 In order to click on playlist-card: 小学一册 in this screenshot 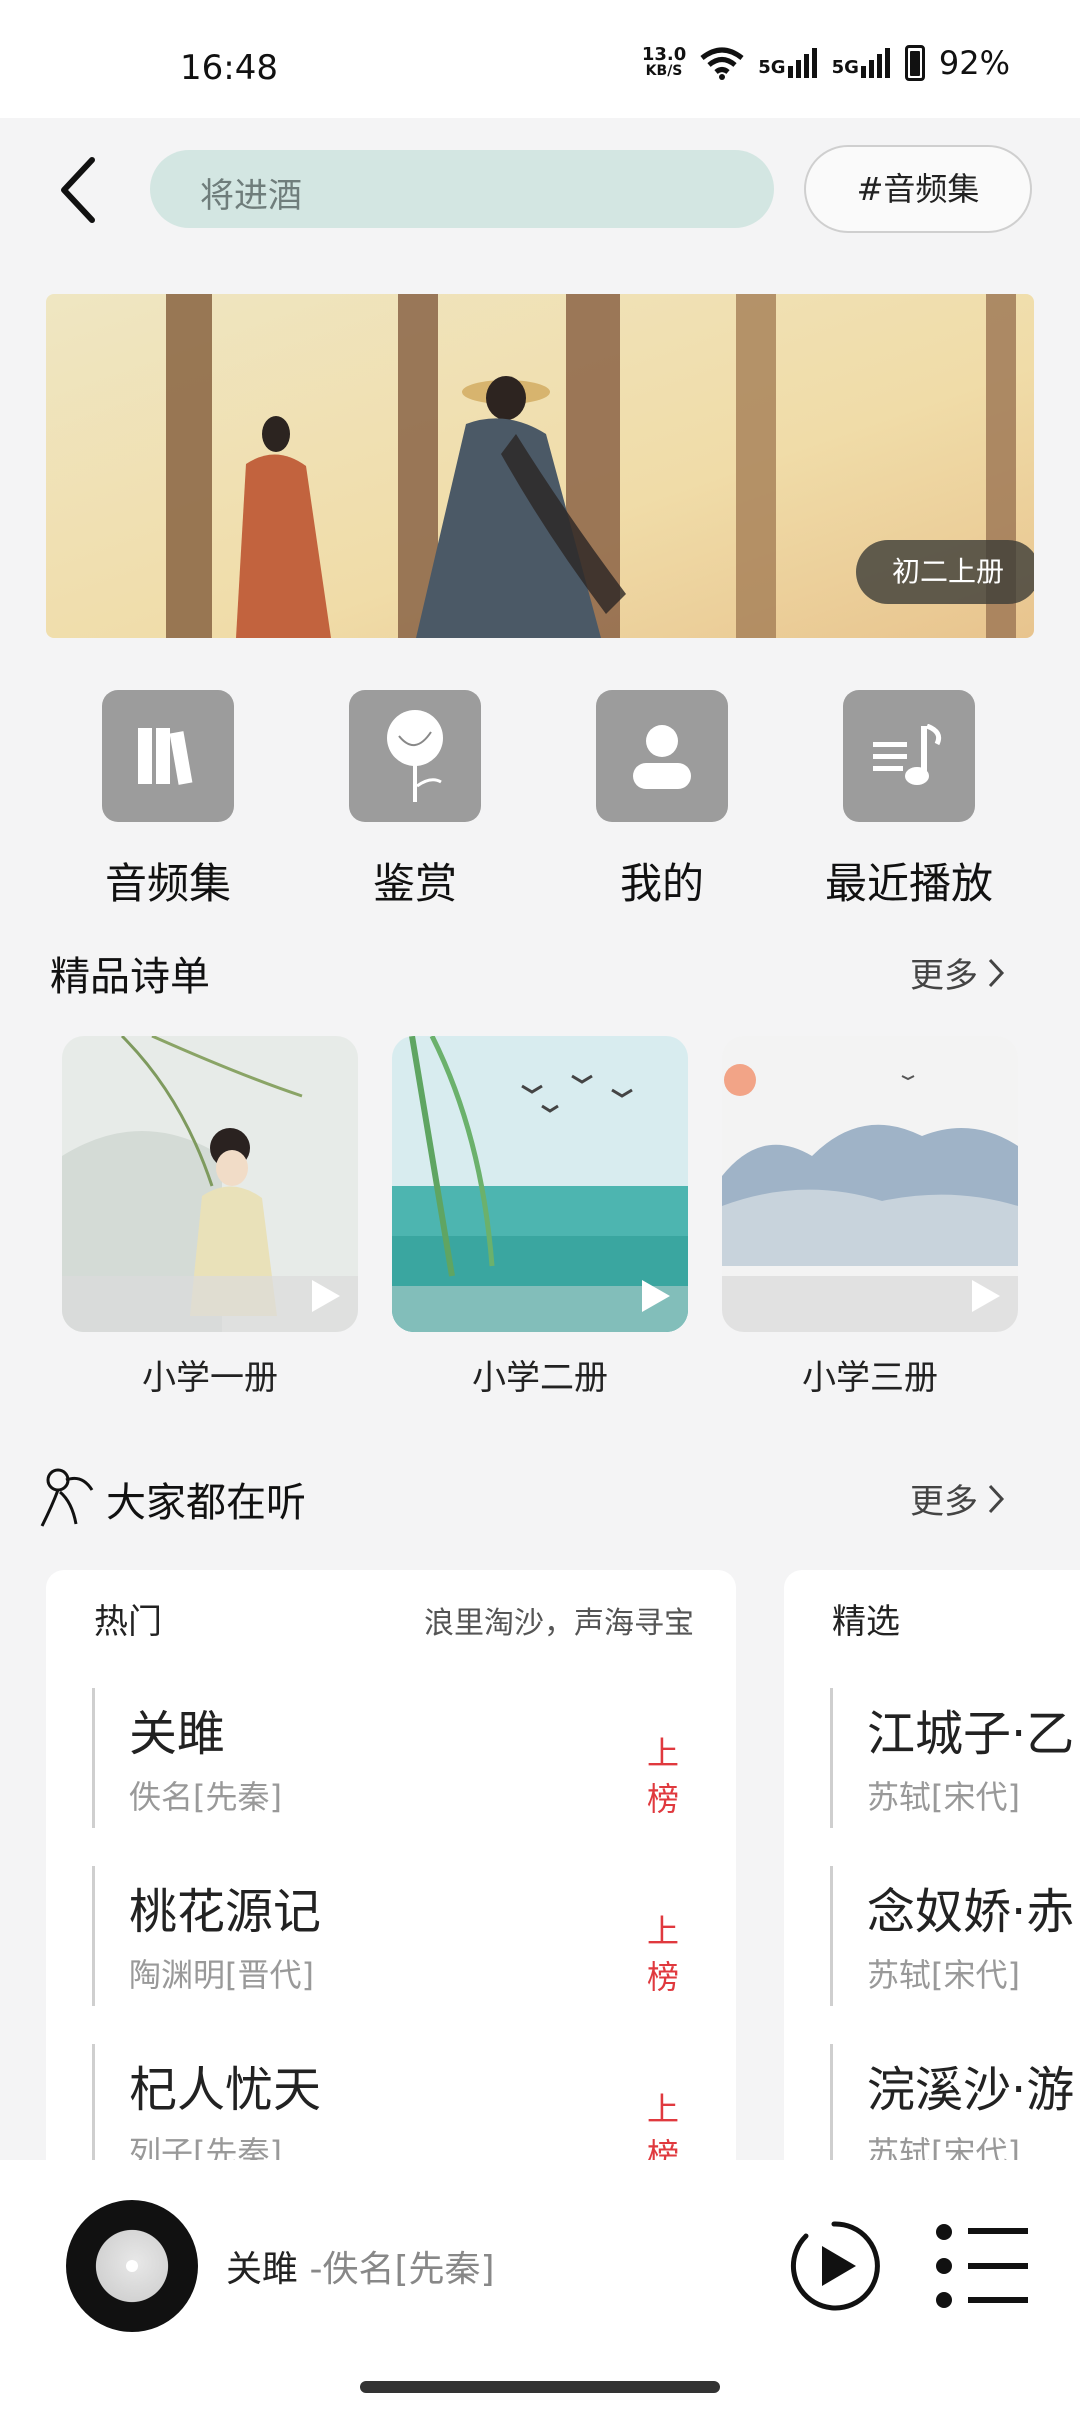, I will do `click(210, 1217)`.